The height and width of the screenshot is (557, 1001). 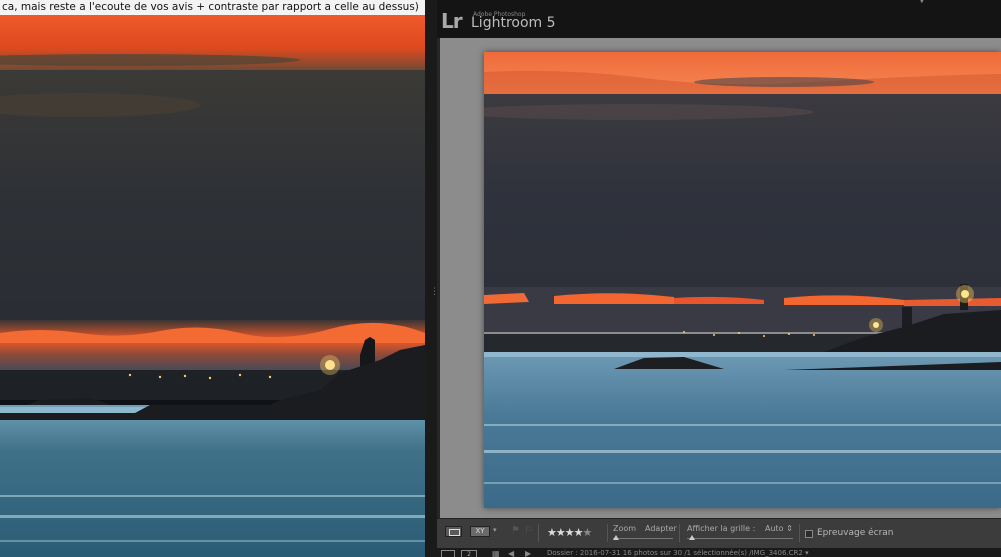 What do you see at coordinates (719, 19) in the screenshot?
I see `lightroom-title-bar: Lr Adobe Photoshop Lightroom 5 ▼` at bounding box center [719, 19].